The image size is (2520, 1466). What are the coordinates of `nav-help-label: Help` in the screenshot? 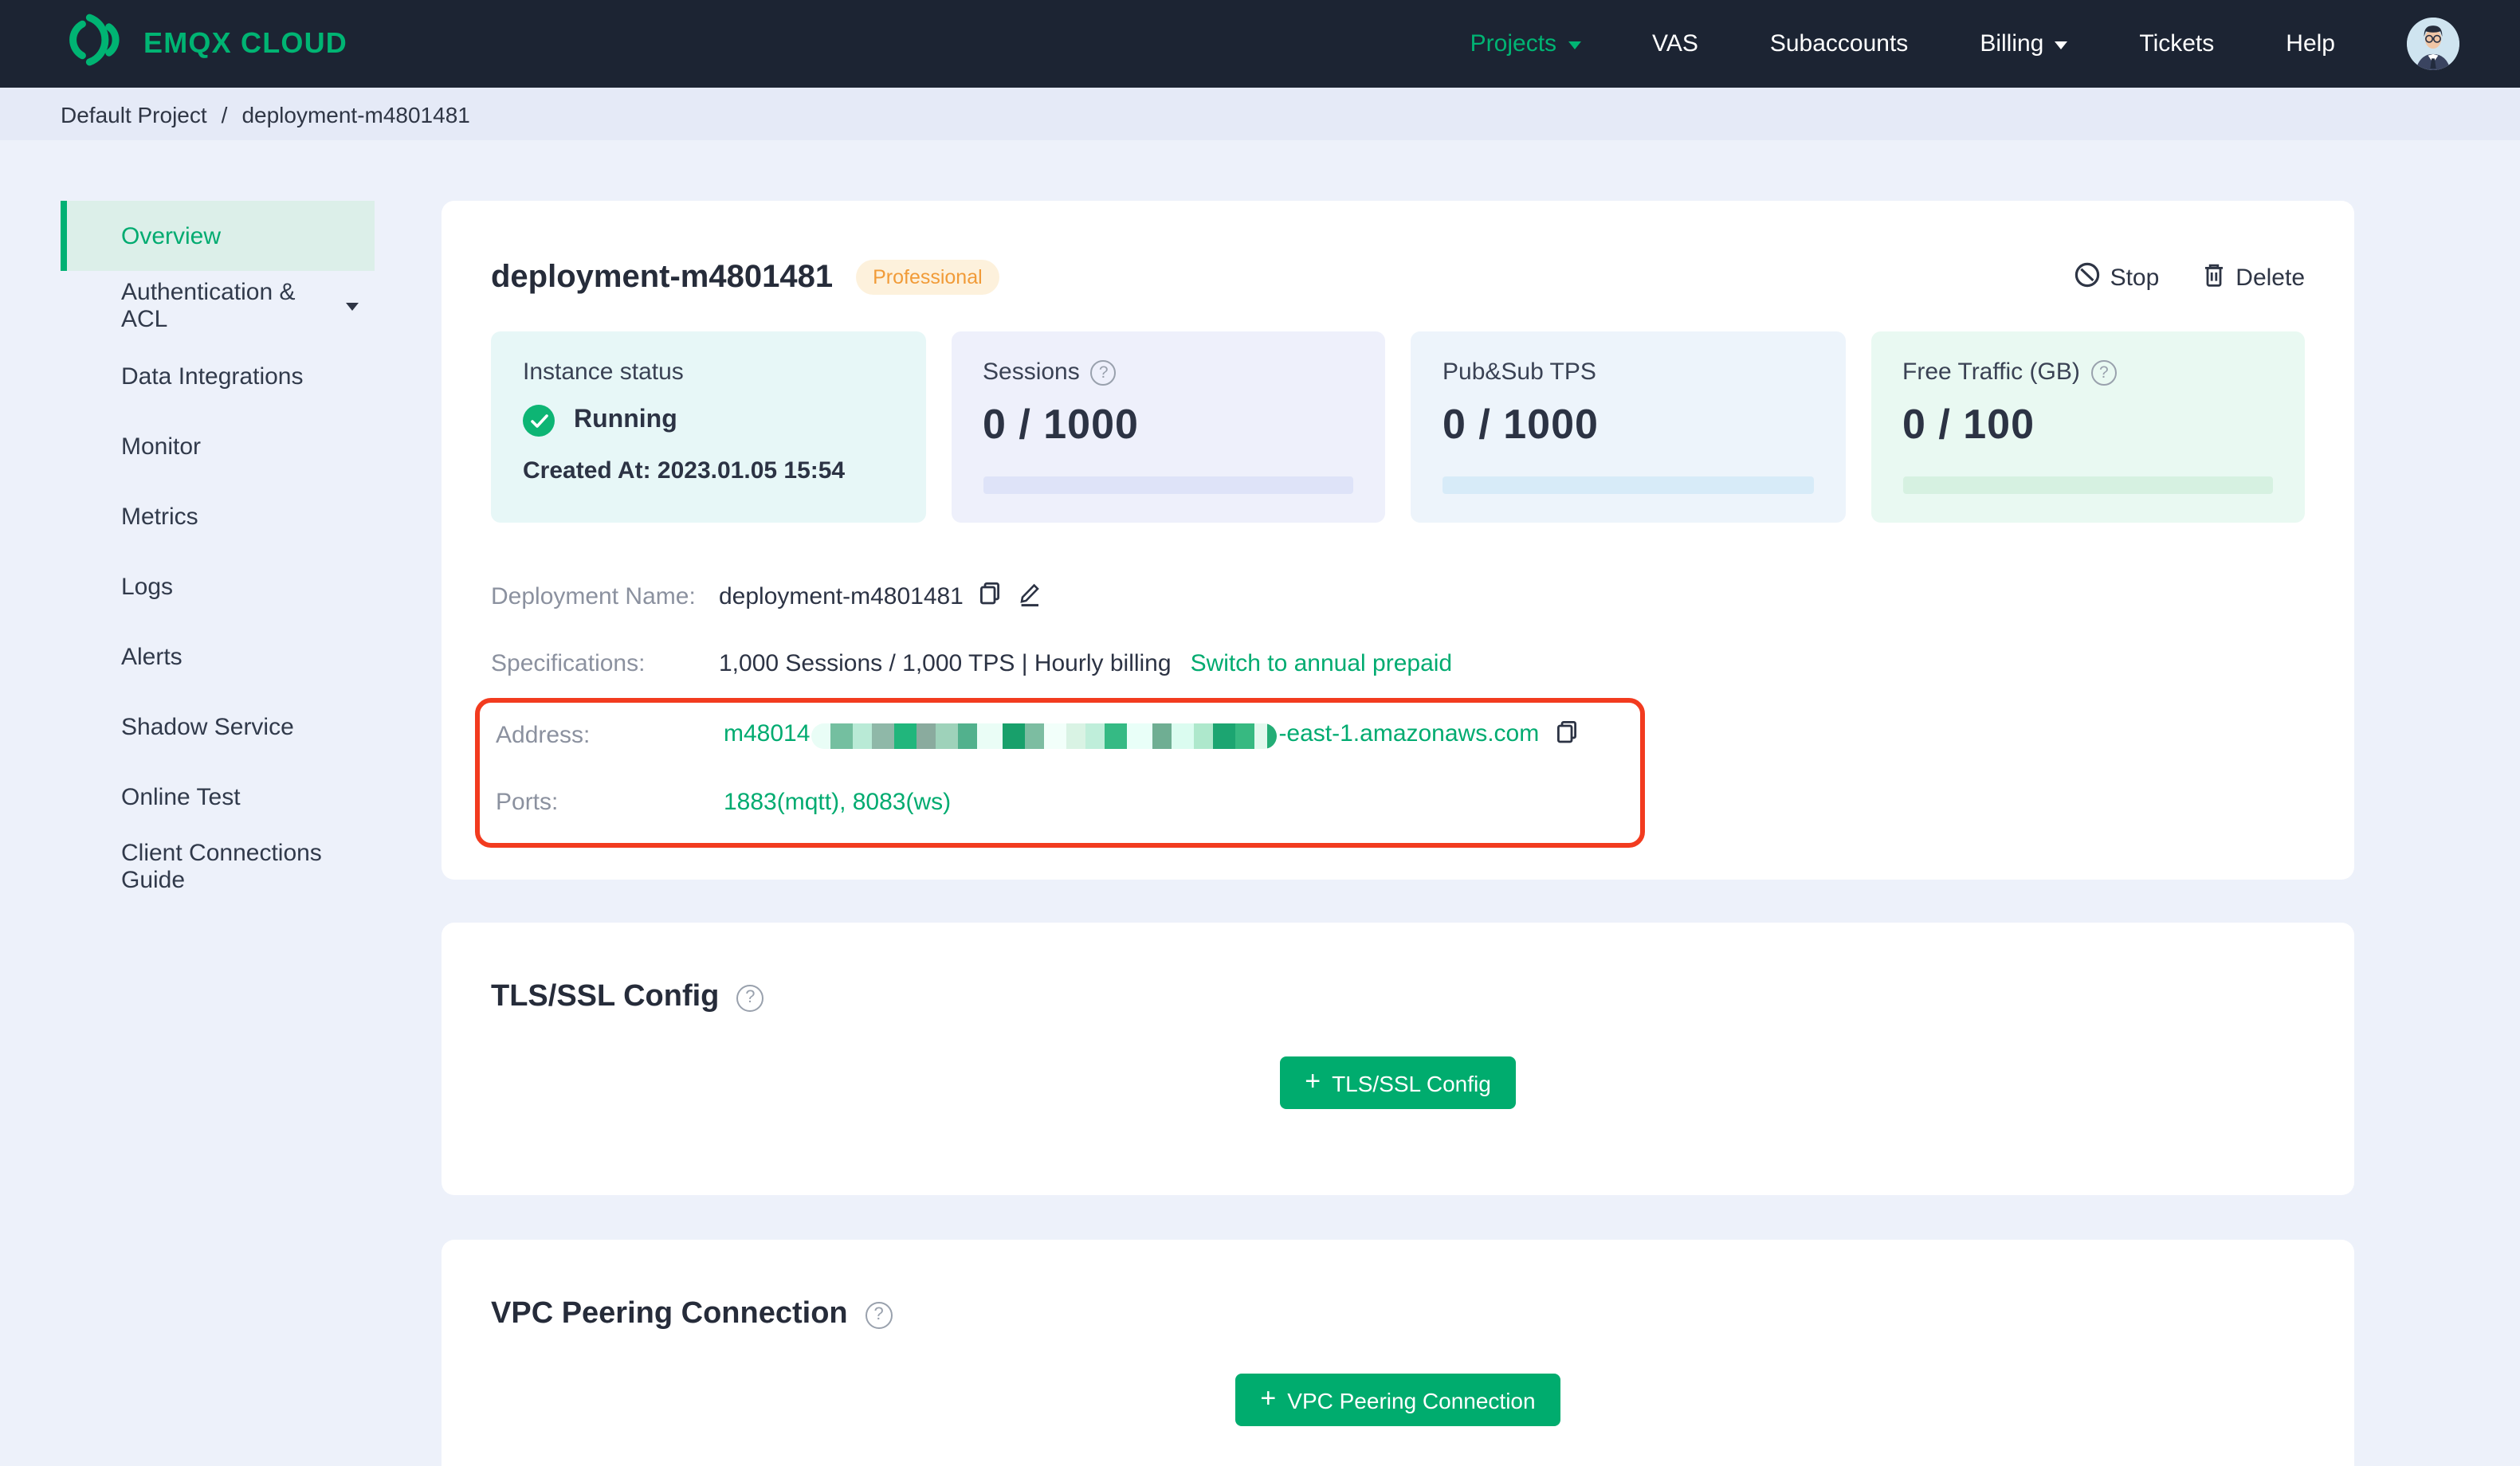 It's located at (2310, 43).